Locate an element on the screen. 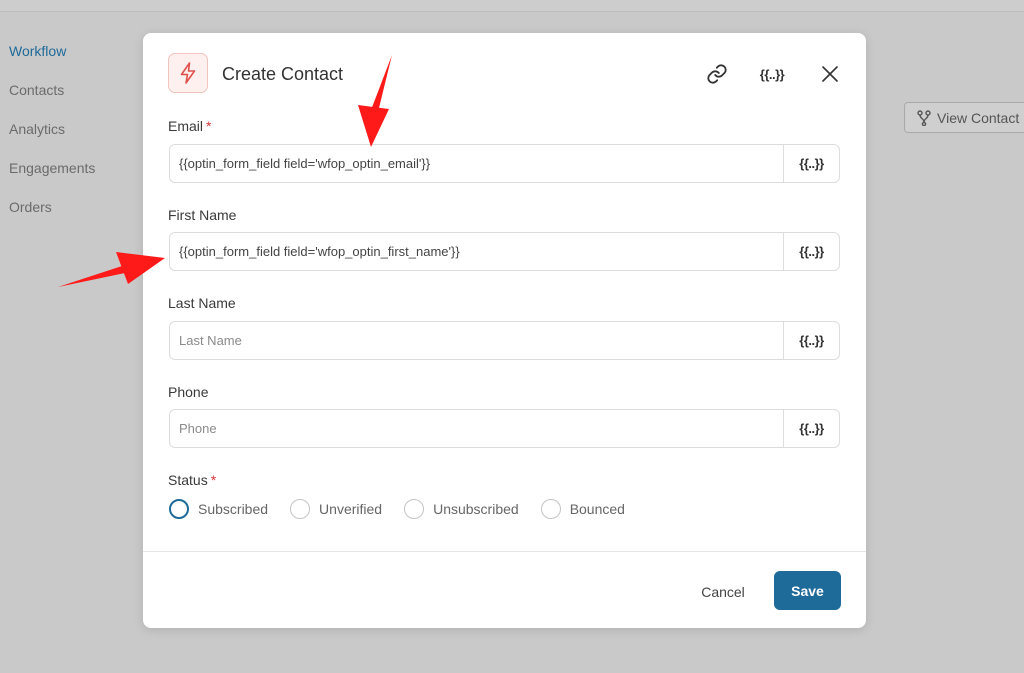  status-option-subscribed: Subscribed is located at coordinates (218, 509).